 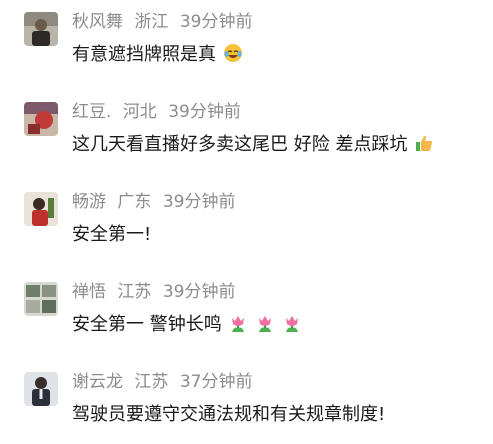 I want to click on user-location: 河北, so click(x=139, y=112).